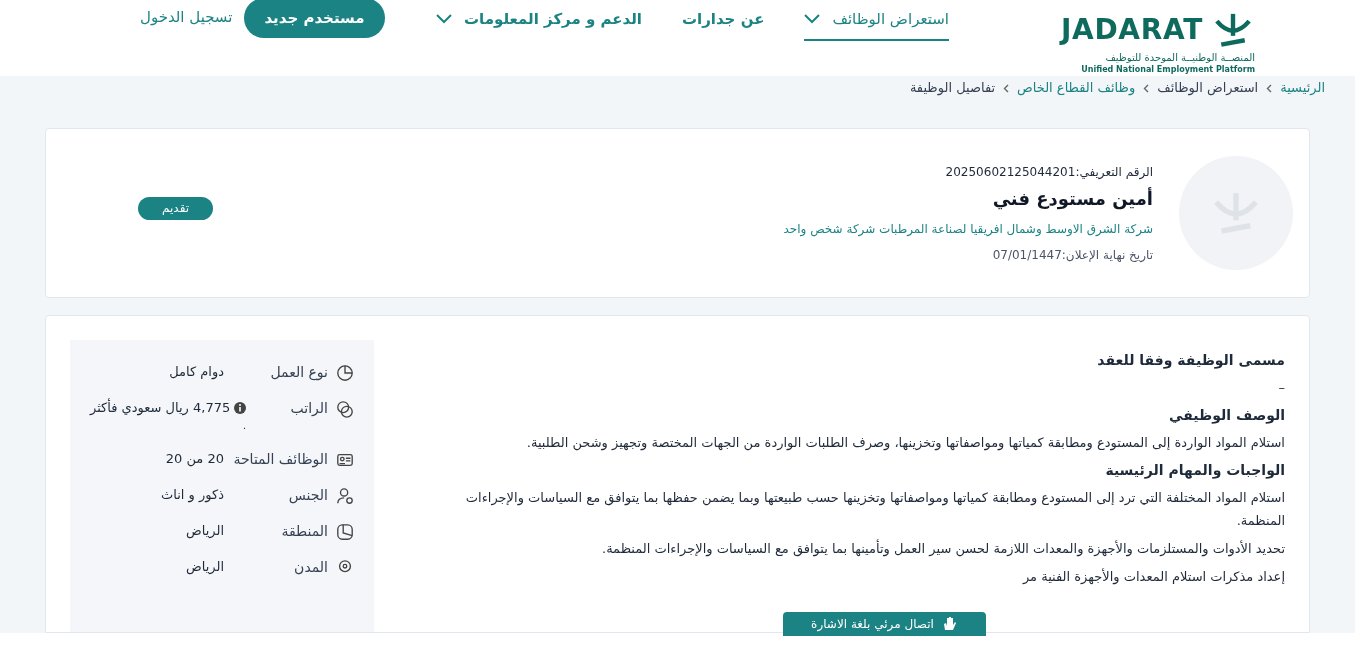 The width and height of the screenshot is (1355, 649). What do you see at coordinates (311, 567) in the screenshot?
I see `detail-label: المدن` at bounding box center [311, 567].